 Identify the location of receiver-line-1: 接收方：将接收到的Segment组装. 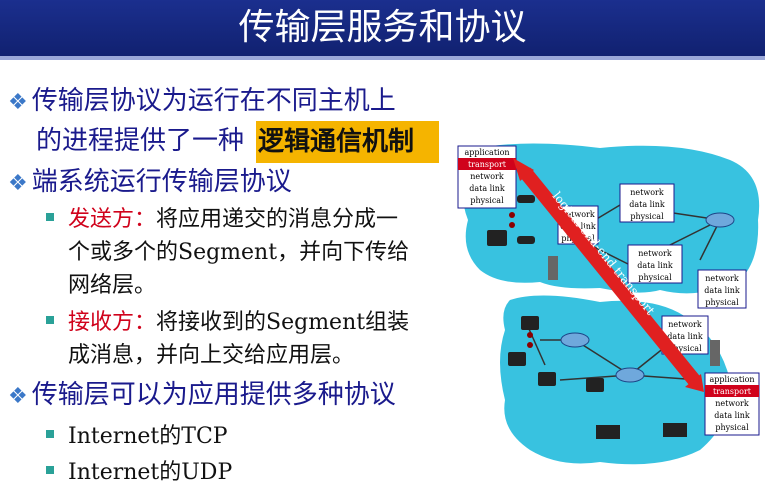
(227, 323).